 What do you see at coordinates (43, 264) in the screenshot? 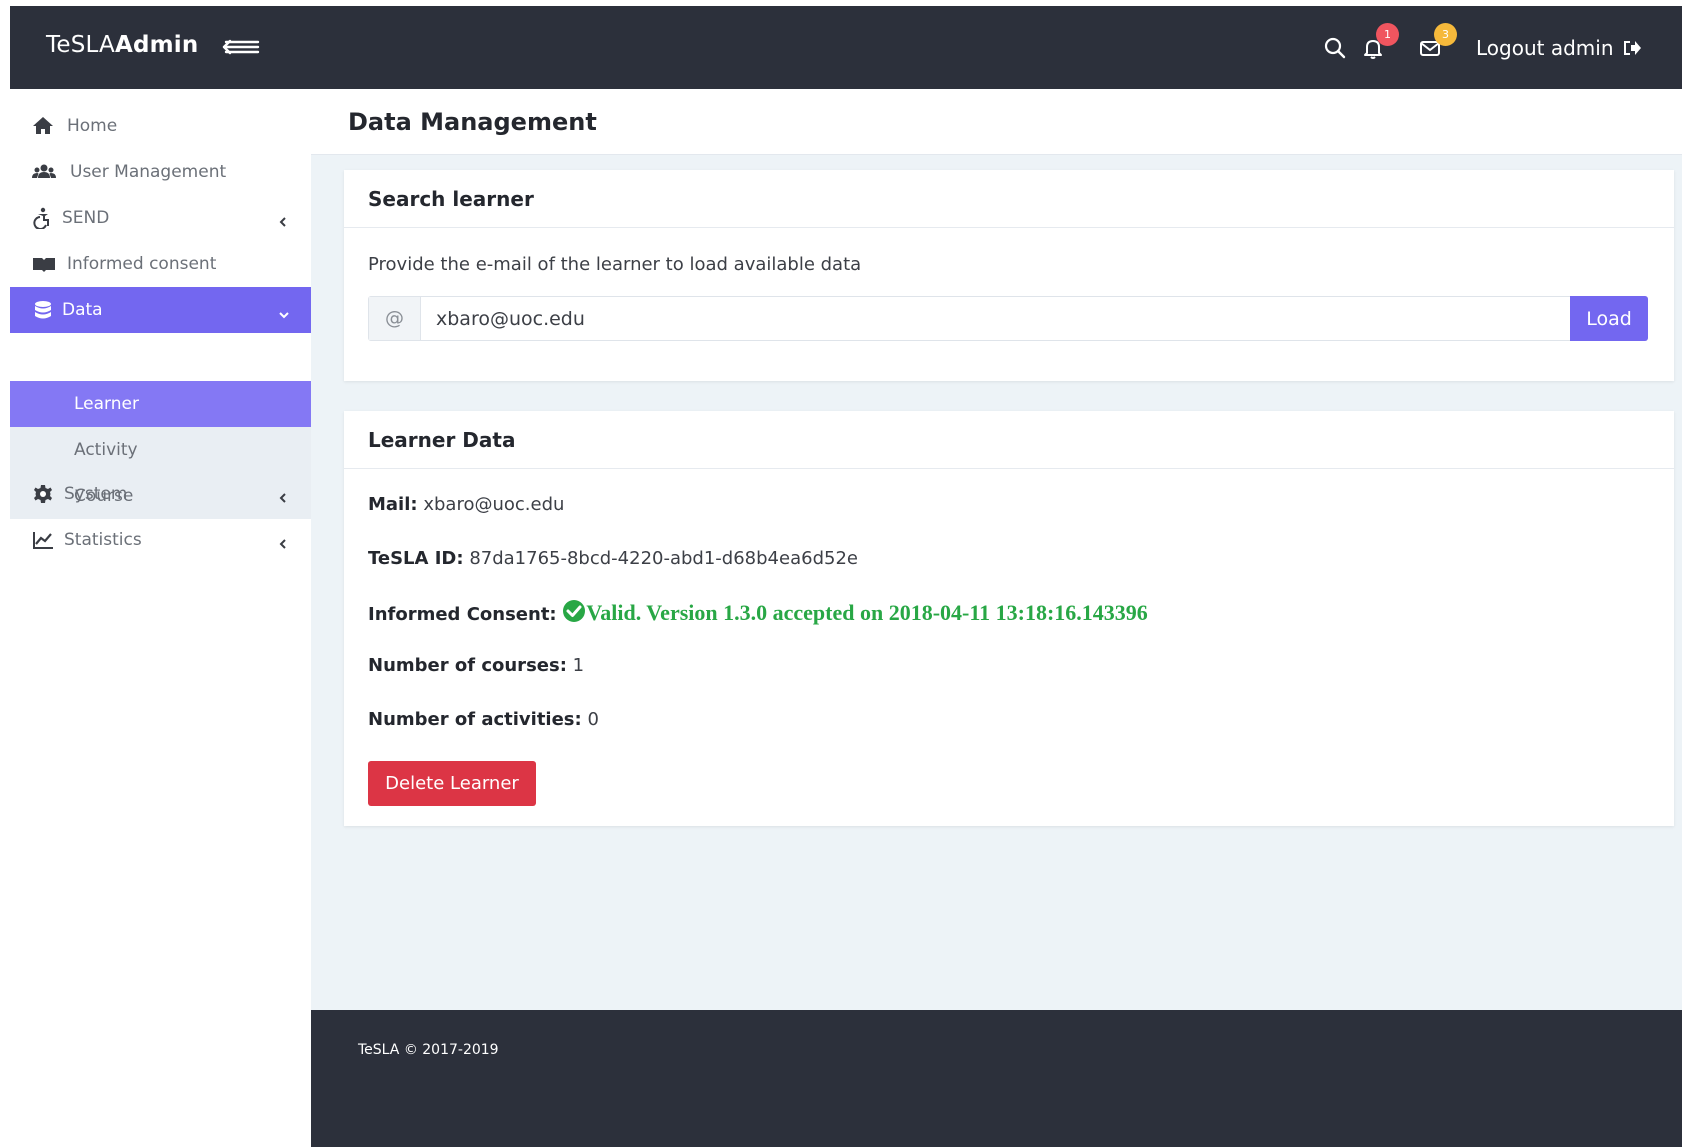
I see `book-icon` at bounding box center [43, 264].